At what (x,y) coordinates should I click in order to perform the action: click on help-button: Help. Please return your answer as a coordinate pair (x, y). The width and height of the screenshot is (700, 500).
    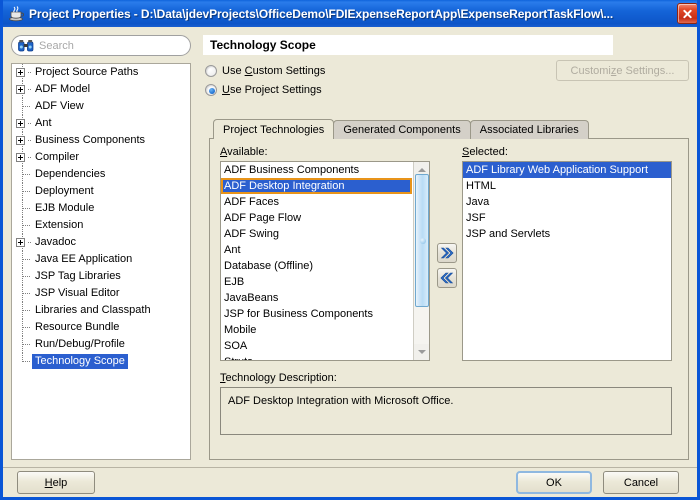
    Looking at the image, I should click on (56, 482).